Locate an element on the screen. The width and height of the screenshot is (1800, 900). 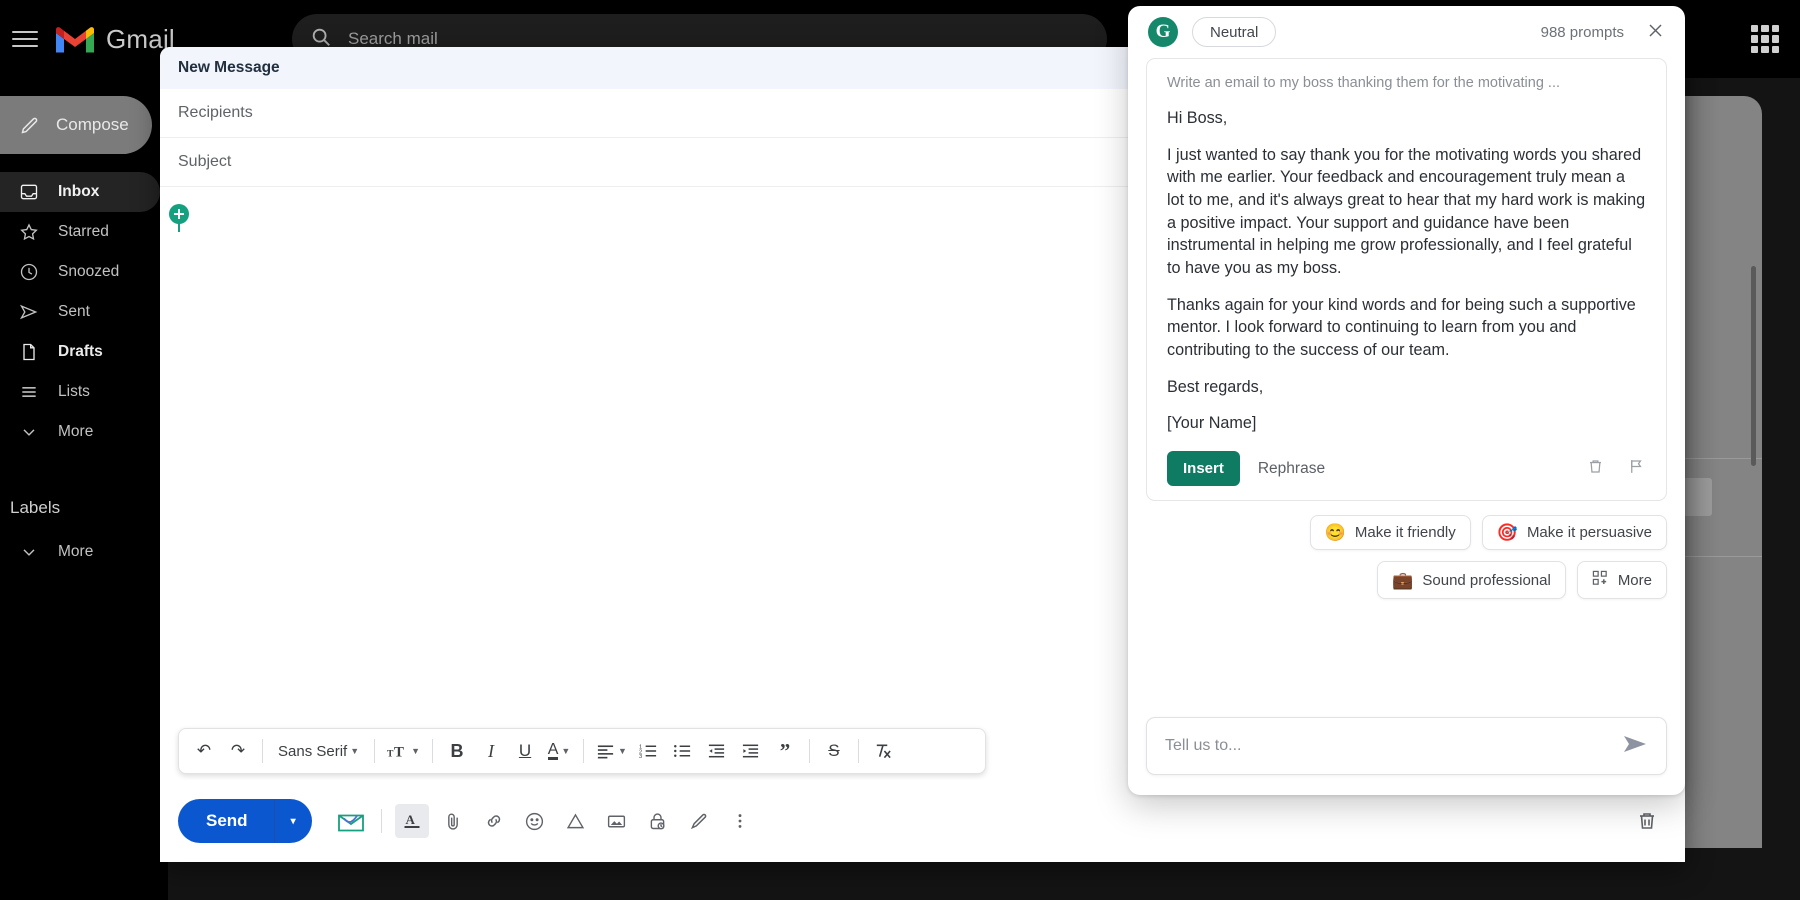
more-options-icon is located at coordinates (740, 821).